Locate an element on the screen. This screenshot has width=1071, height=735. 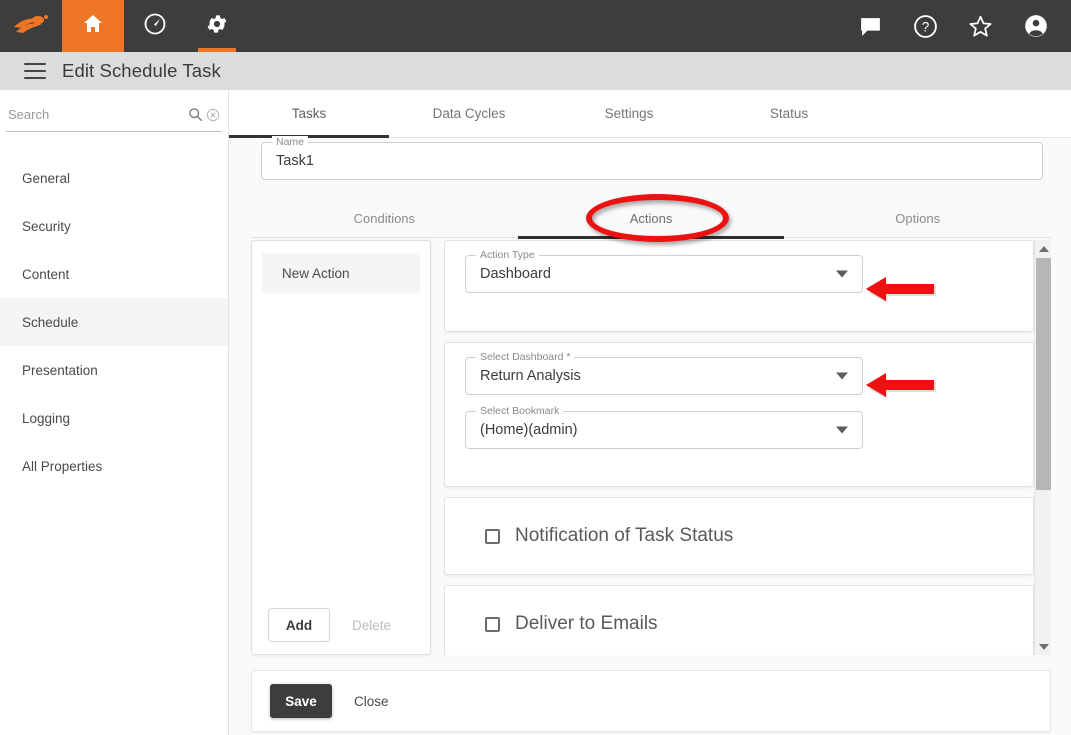
sidebar-item-label: Schedule is located at coordinates (50, 322).